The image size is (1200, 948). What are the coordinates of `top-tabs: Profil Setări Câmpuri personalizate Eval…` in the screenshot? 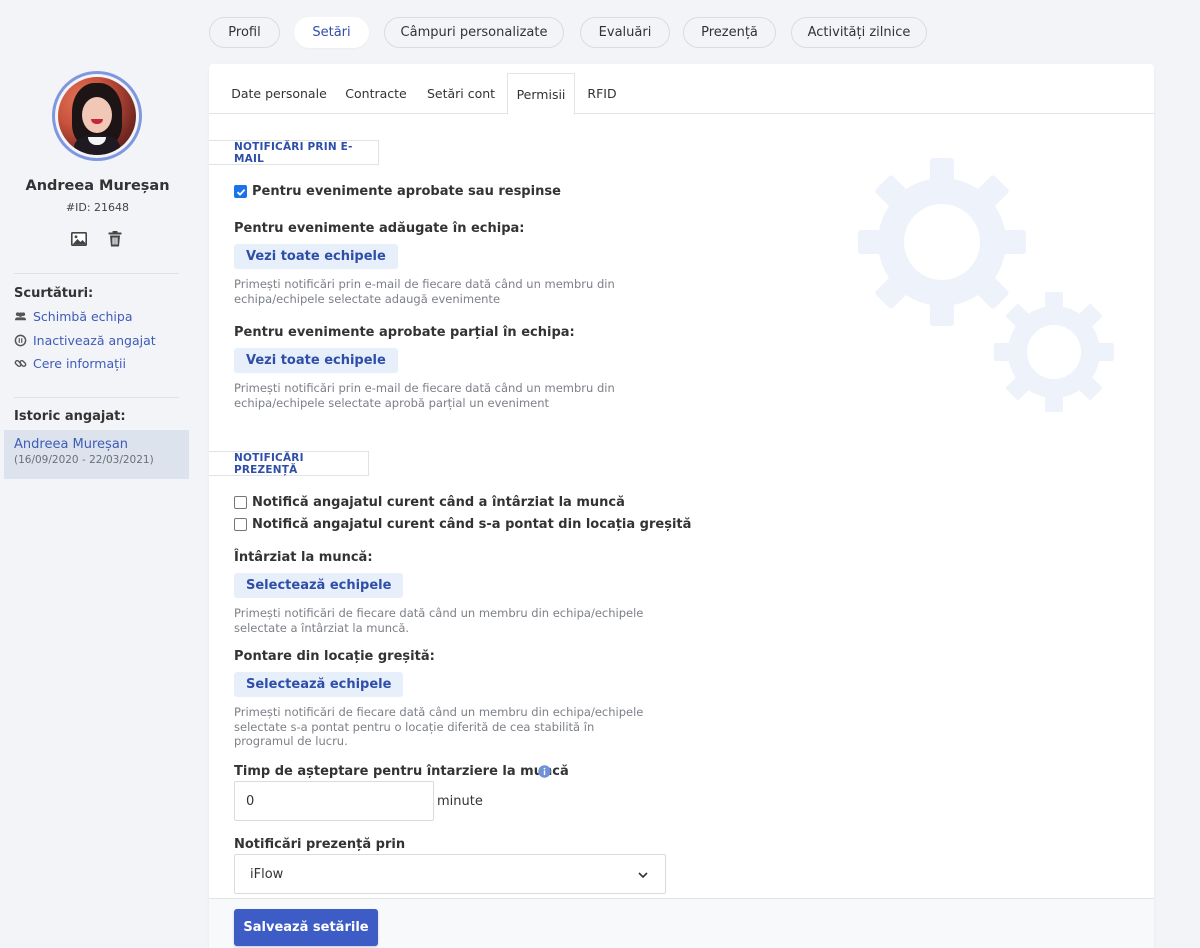 It's located at (568, 32).